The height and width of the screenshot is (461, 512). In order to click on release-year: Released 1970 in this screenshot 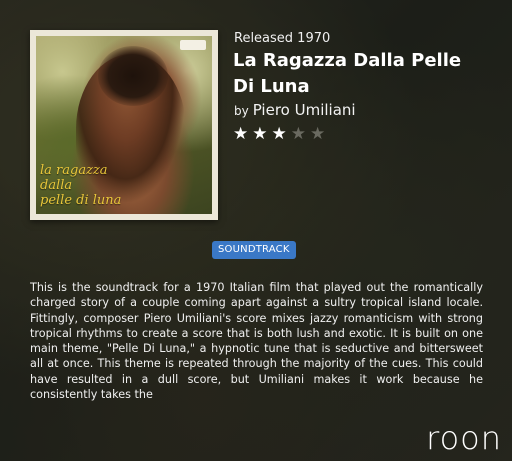, I will do `click(282, 38)`.